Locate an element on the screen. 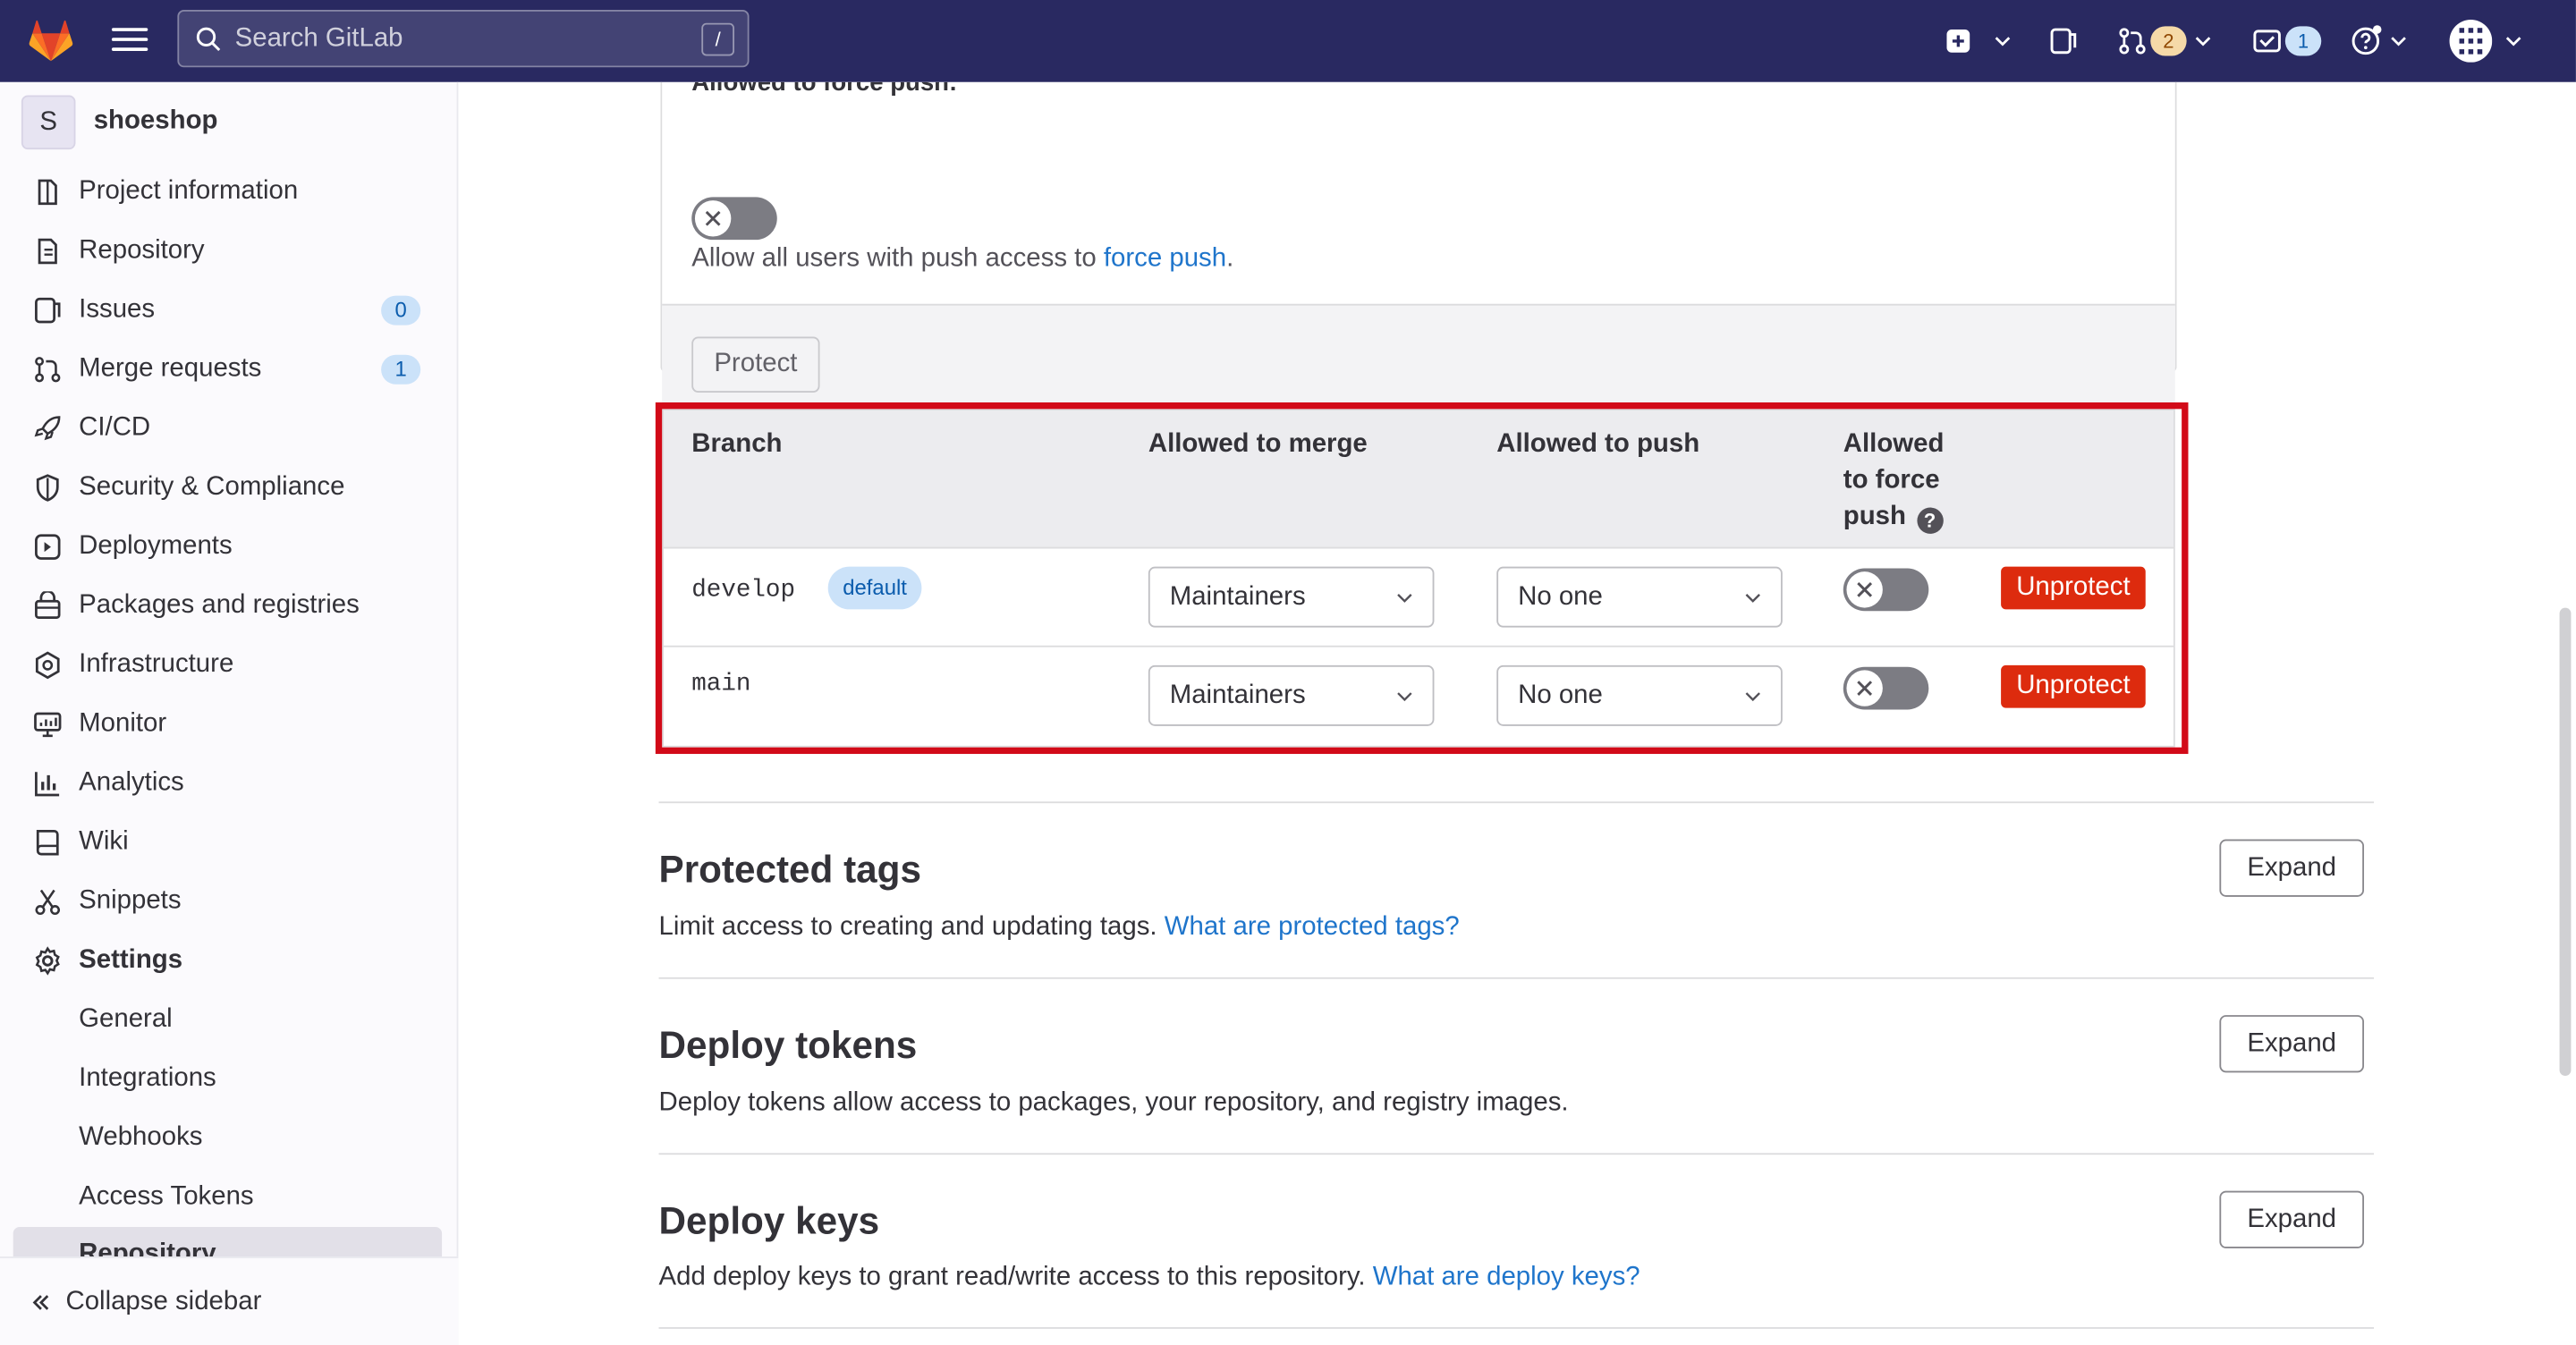  sidebar-subitem-webhooks: Webhooks is located at coordinates (140, 1138).